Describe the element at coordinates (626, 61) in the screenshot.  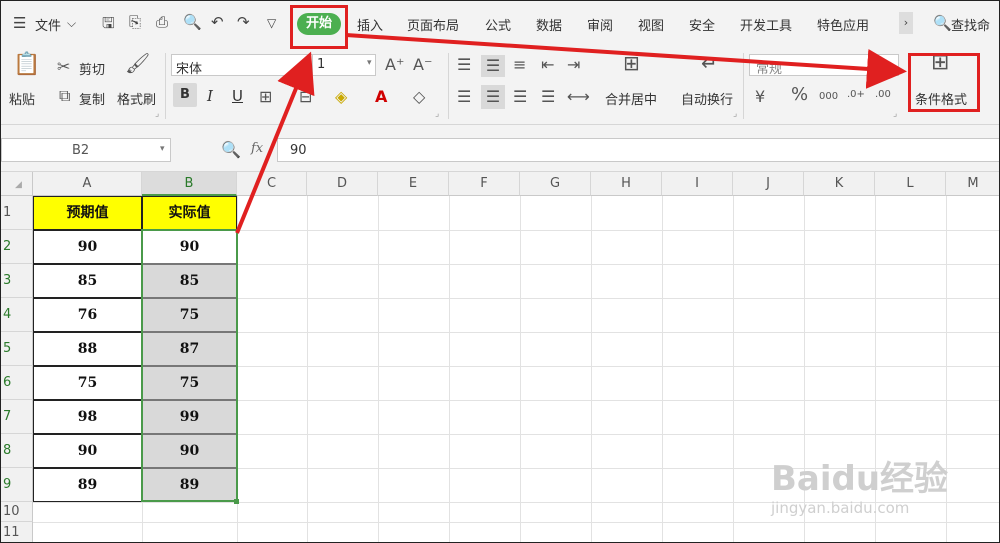
I see `arrow-to-conditional-format` at that location.